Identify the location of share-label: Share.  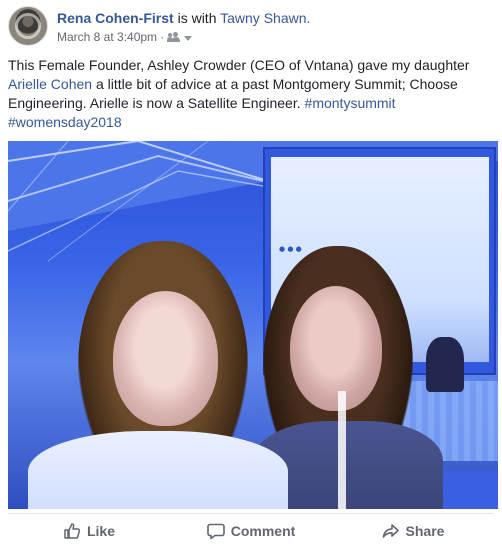
(425, 531).